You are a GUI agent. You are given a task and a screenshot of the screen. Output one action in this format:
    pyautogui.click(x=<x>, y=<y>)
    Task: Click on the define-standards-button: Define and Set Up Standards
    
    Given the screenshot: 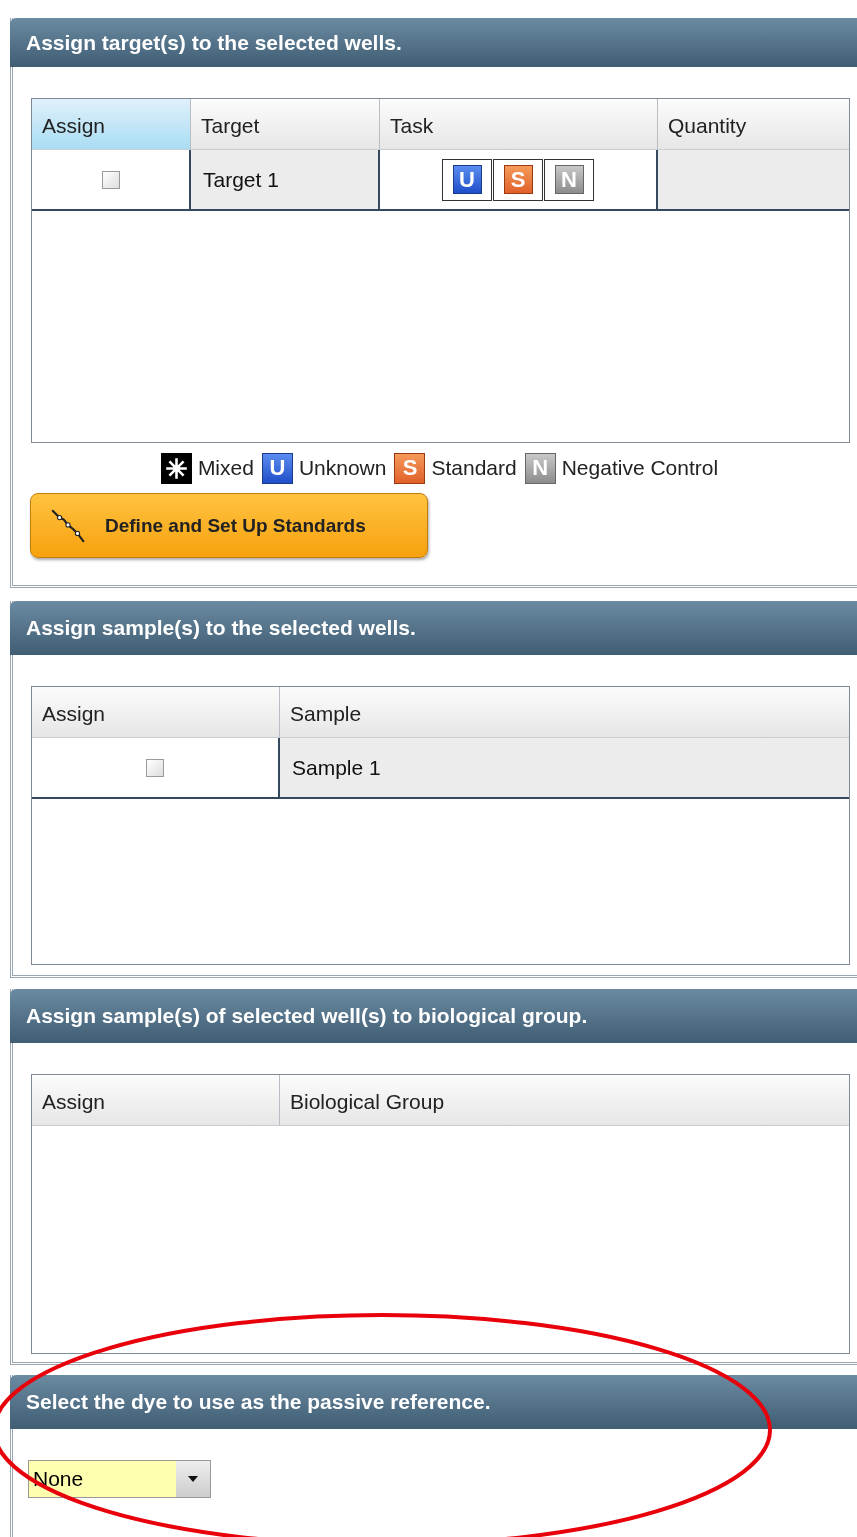 What is the action you would take?
    pyautogui.click(x=229, y=525)
    